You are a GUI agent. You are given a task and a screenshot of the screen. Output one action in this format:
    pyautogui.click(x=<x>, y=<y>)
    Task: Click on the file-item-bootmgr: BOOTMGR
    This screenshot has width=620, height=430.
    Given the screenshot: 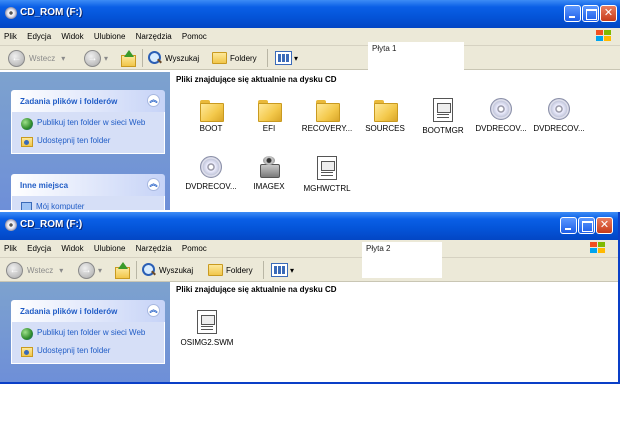 What is the action you would take?
    pyautogui.click(x=443, y=116)
    